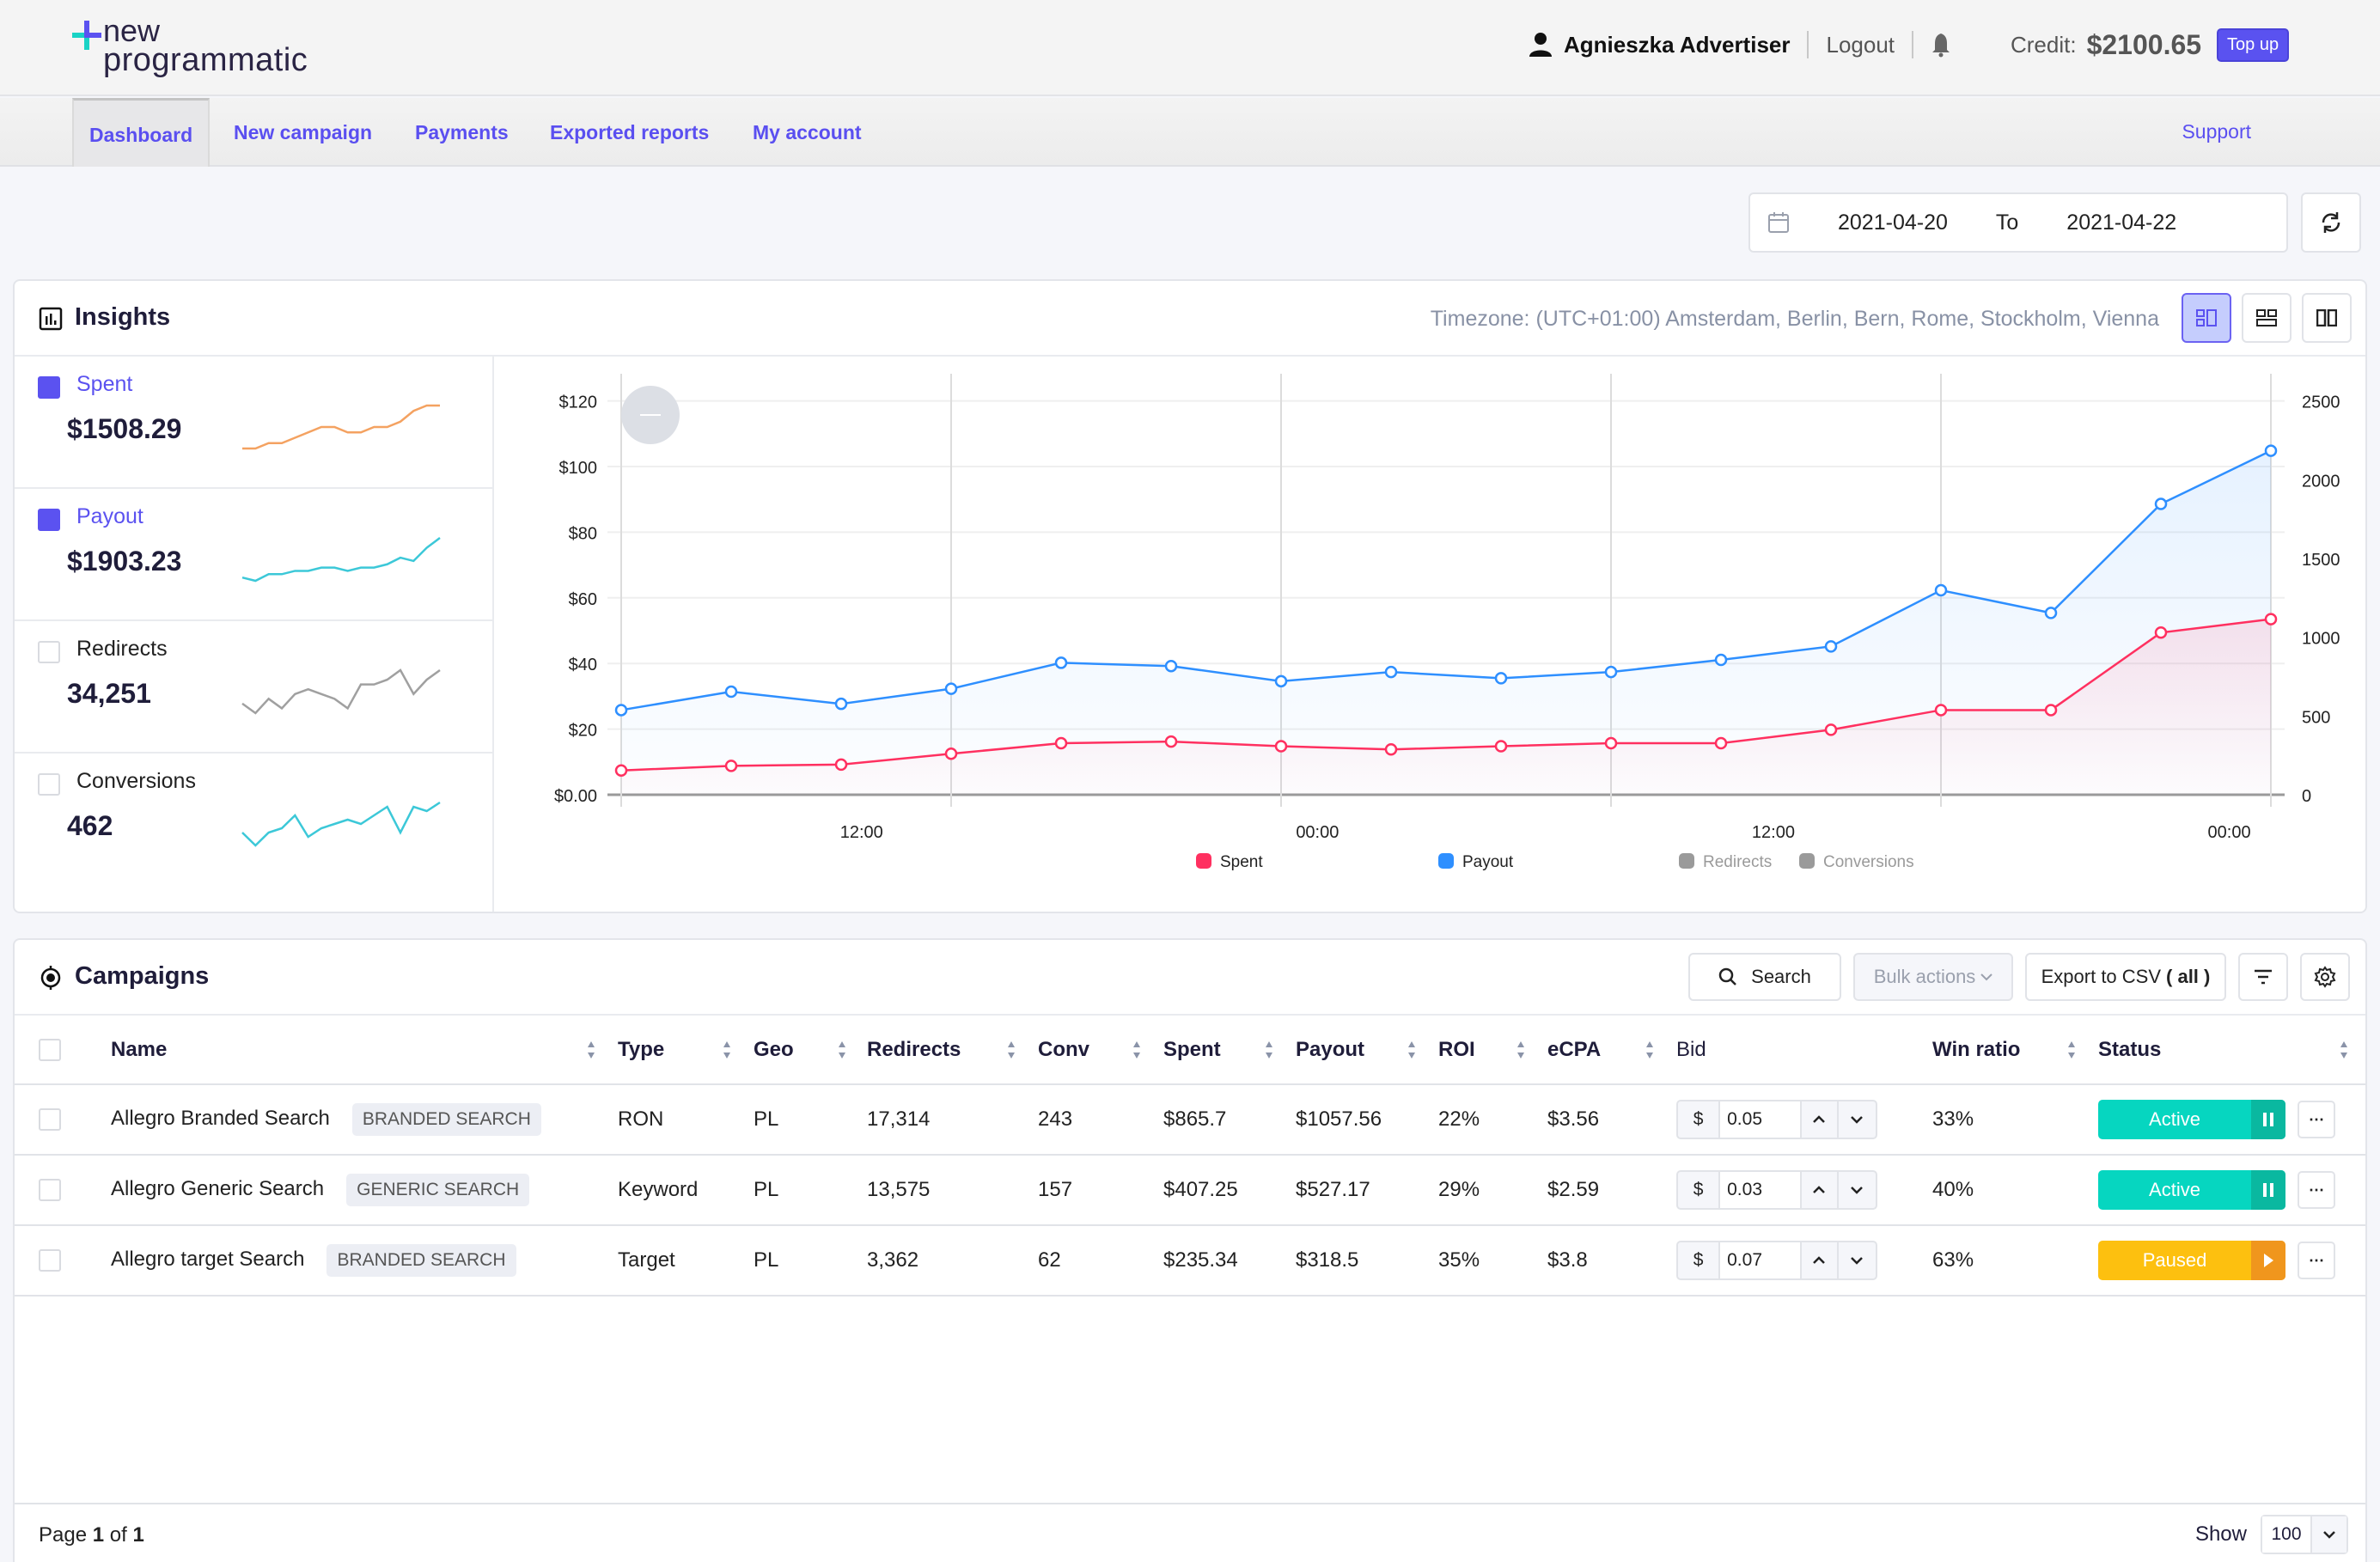 Image resolution: width=2380 pixels, height=1562 pixels. I want to click on date-range-picker: 2021-04-20 To 2021-04-22, so click(2018, 223).